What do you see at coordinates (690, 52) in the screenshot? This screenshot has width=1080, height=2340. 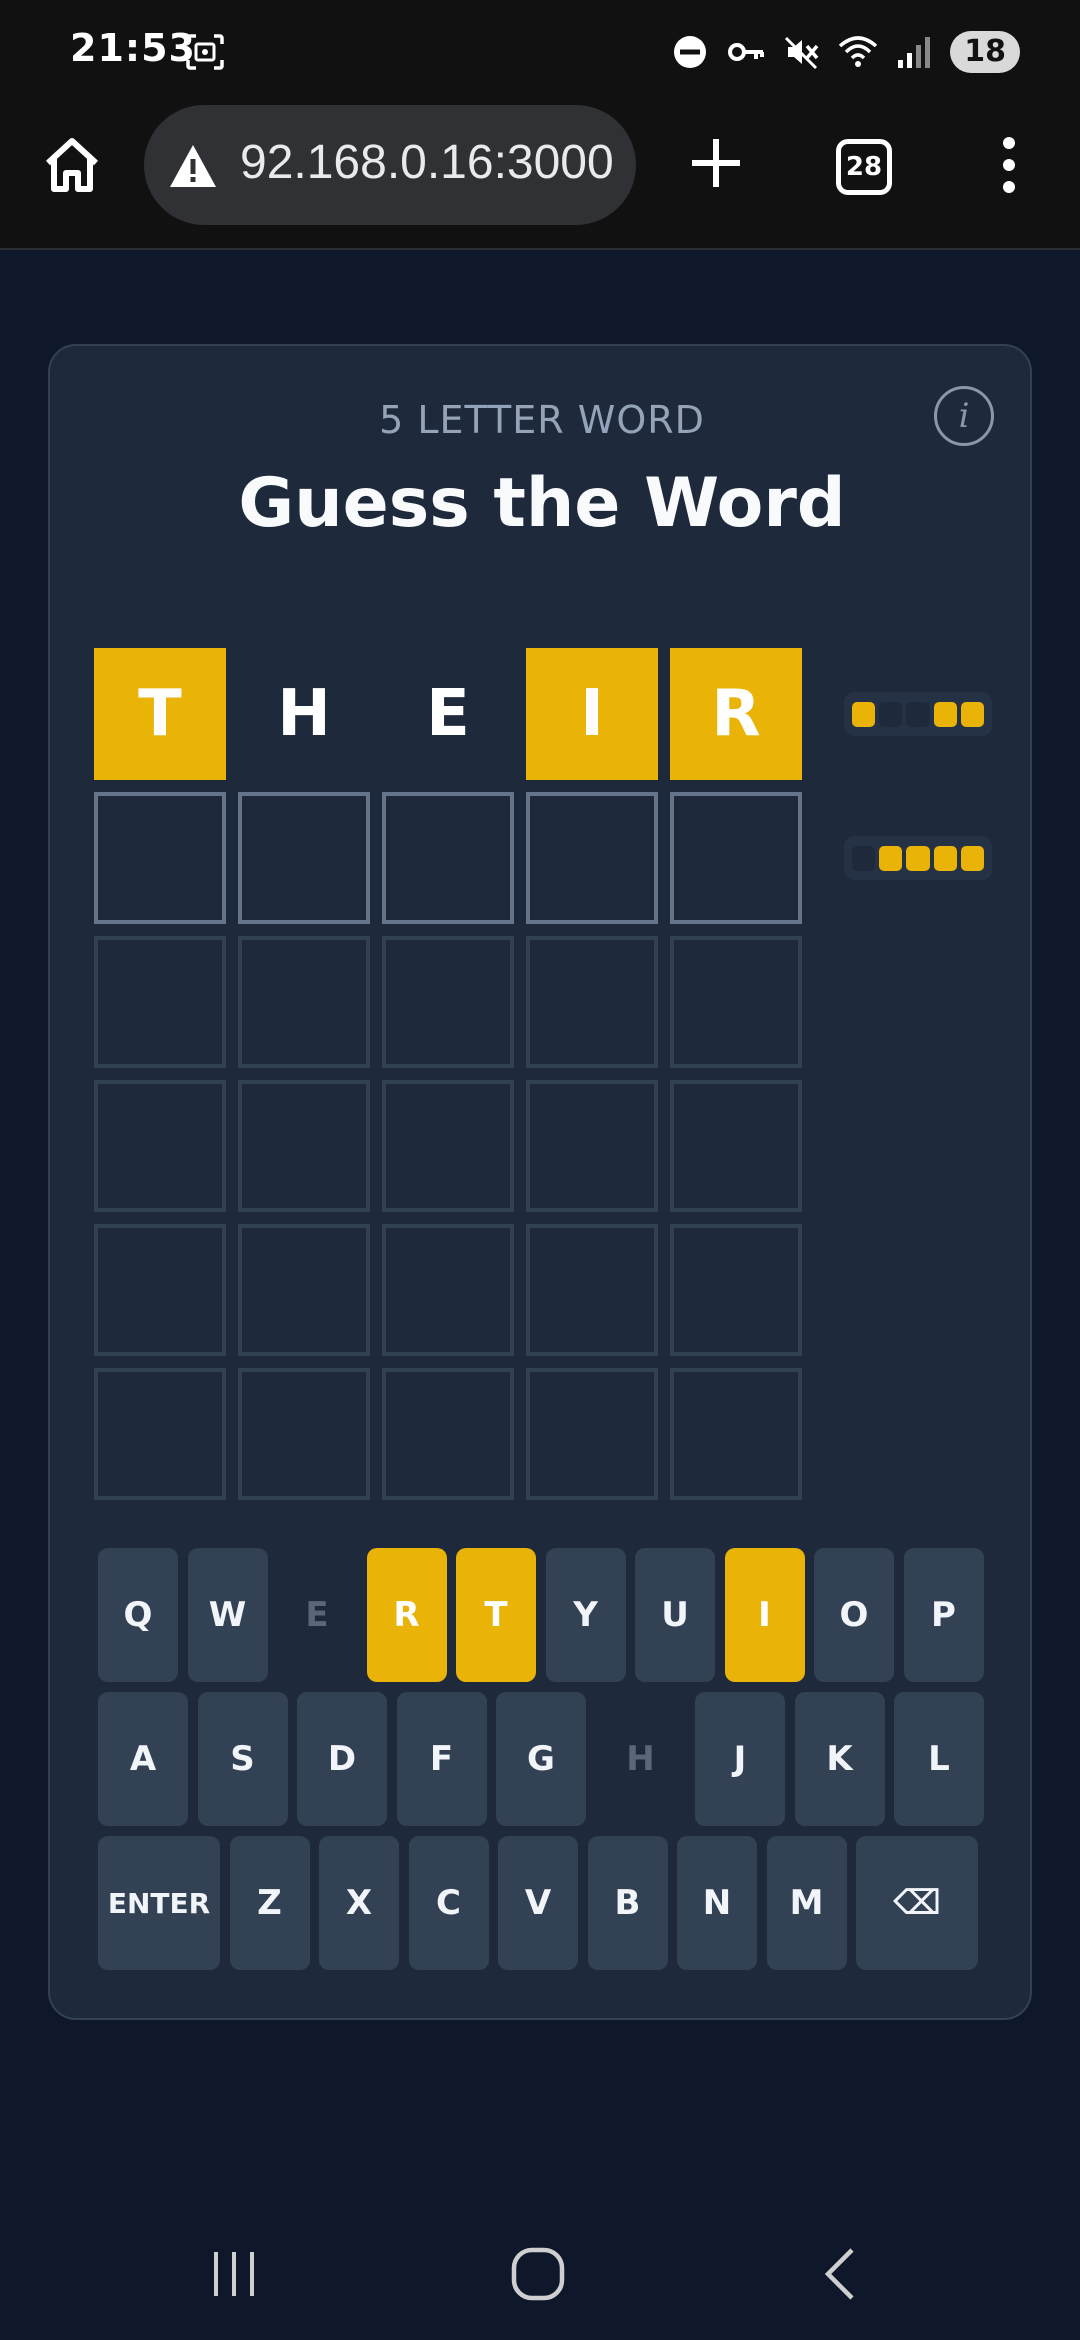 I see `dnd-icon` at bounding box center [690, 52].